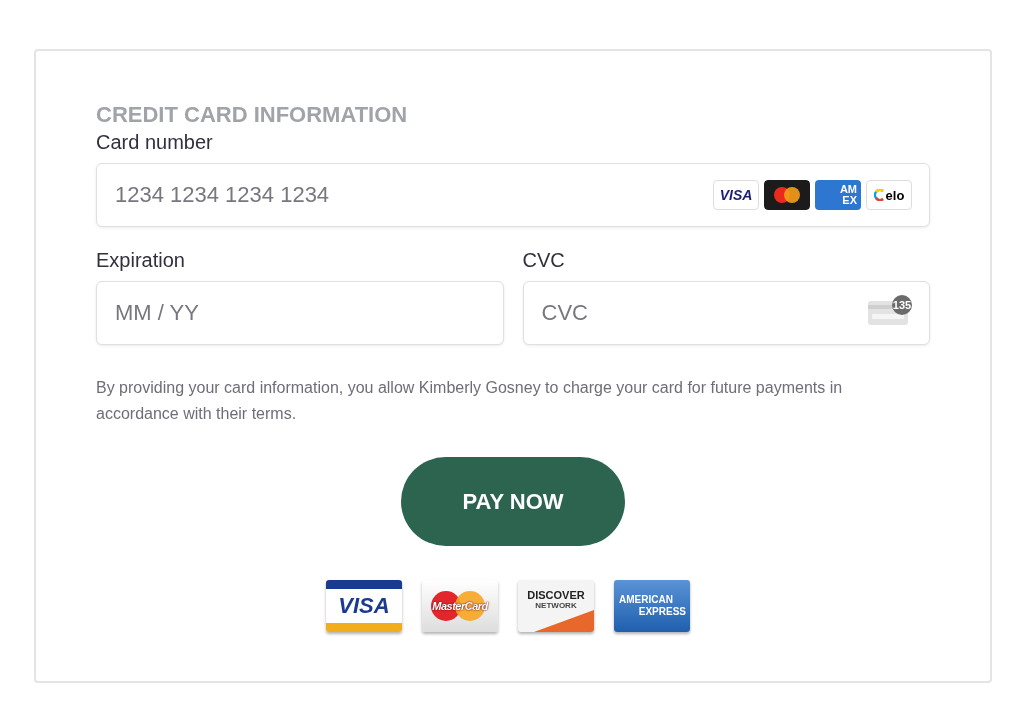 The height and width of the screenshot is (722, 1024). What do you see at coordinates (155, 142) in the screenshot?
I see `field-label: Card number` at bounding box center [155, 142].